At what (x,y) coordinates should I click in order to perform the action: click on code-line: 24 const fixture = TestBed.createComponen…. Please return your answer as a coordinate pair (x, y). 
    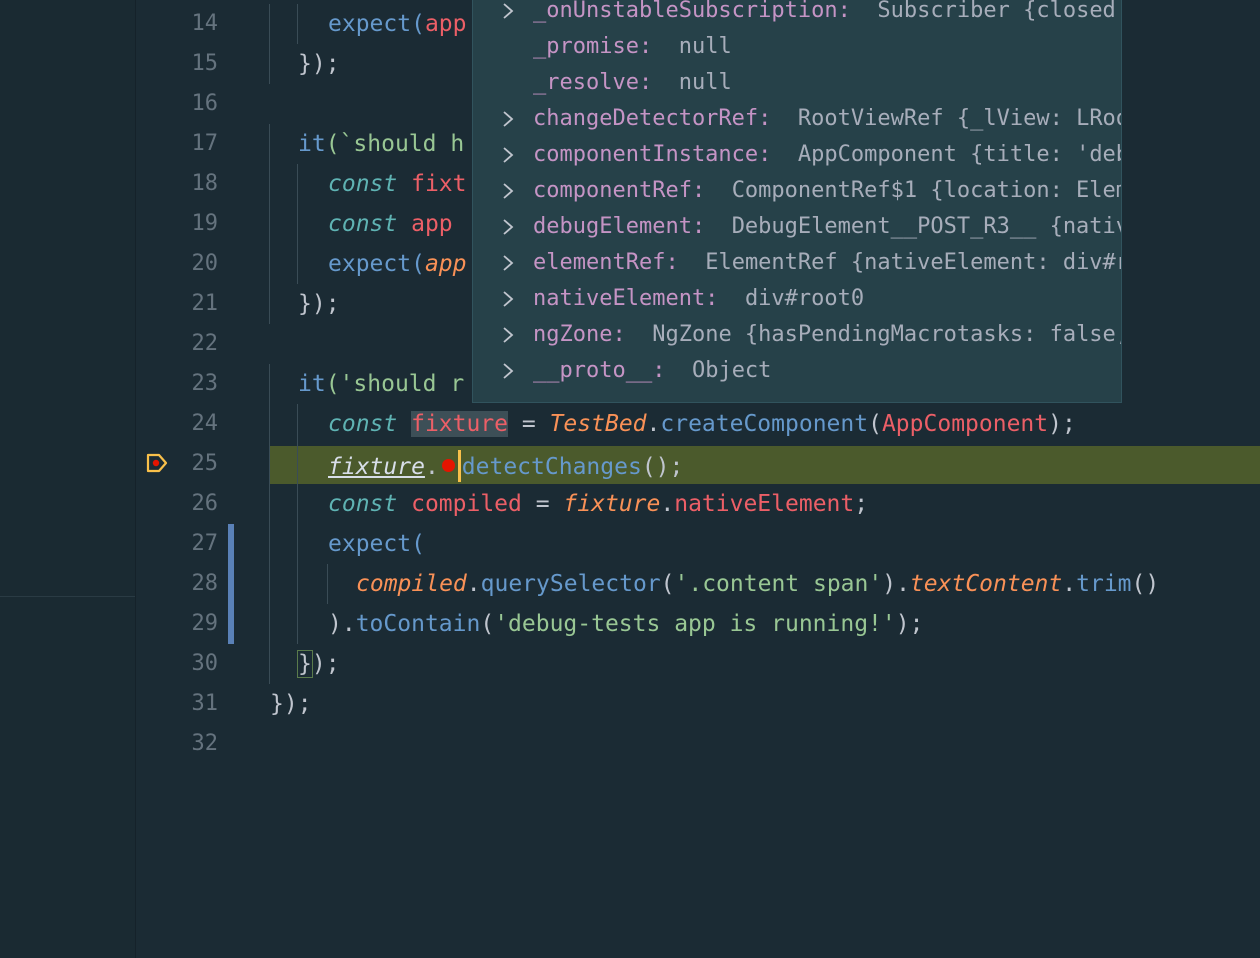
    Looking at the image, I should click on (698, 424).